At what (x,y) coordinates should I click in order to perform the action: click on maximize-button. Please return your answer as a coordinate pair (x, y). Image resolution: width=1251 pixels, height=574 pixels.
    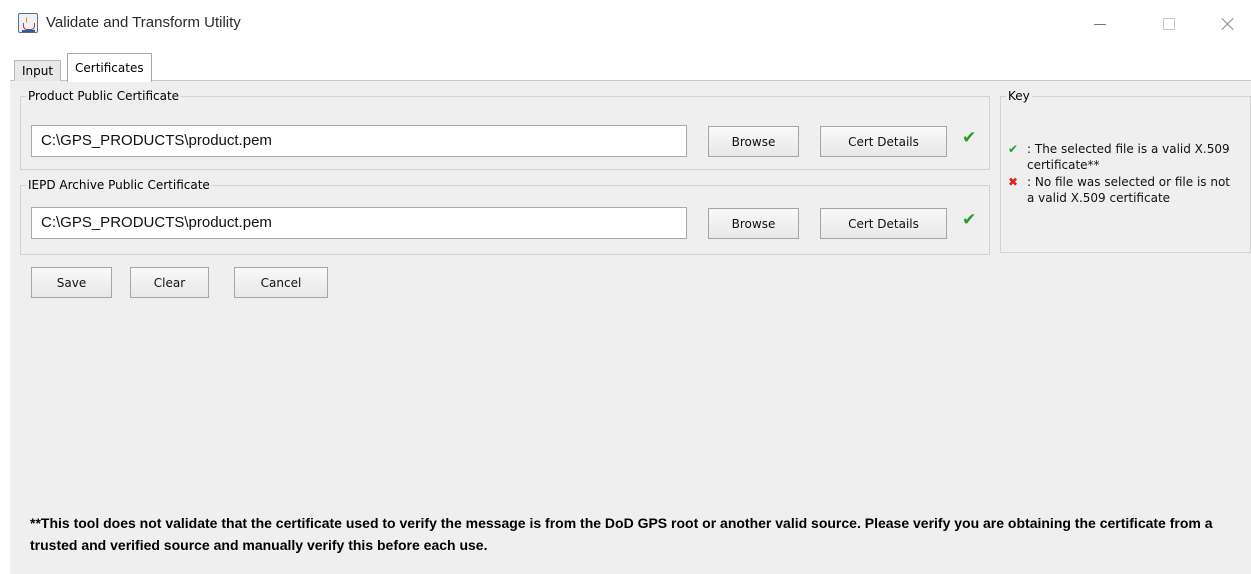
    Looking at the image, I should click on (1169, 24).